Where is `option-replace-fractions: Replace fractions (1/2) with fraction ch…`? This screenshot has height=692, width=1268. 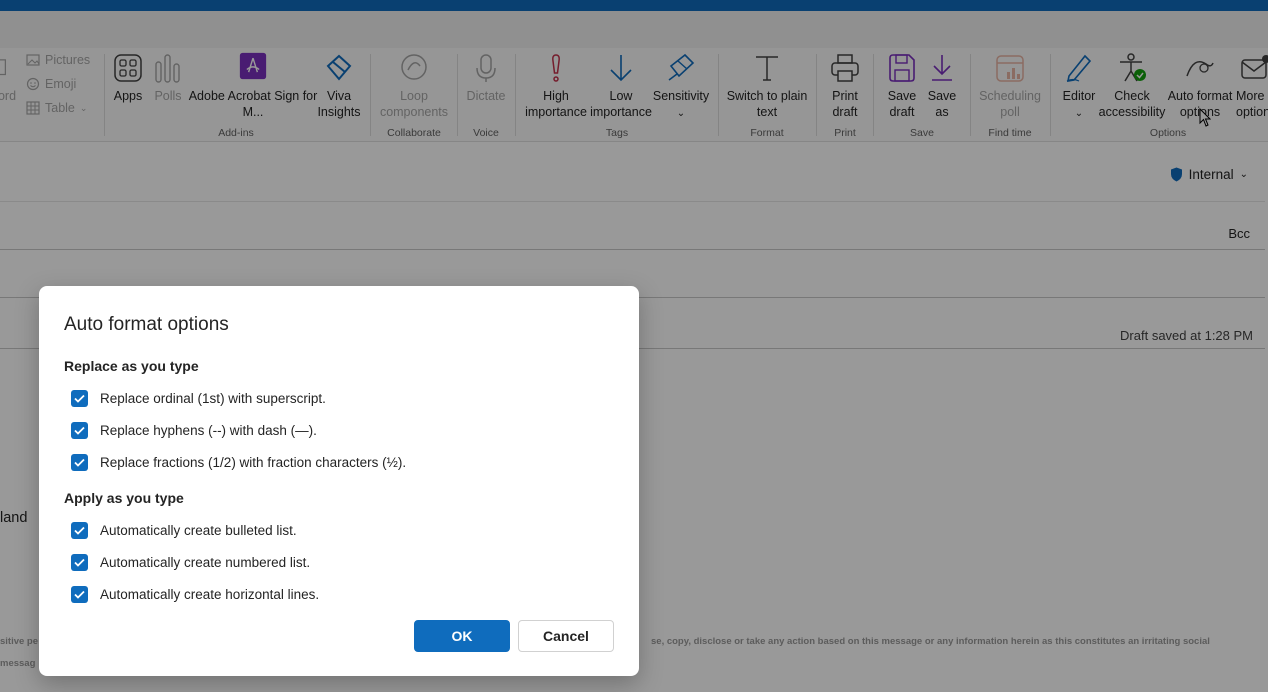 option-replace-fractions: Replace fractions (1/2) with fraction ch… is located at coordinates (238, 462).